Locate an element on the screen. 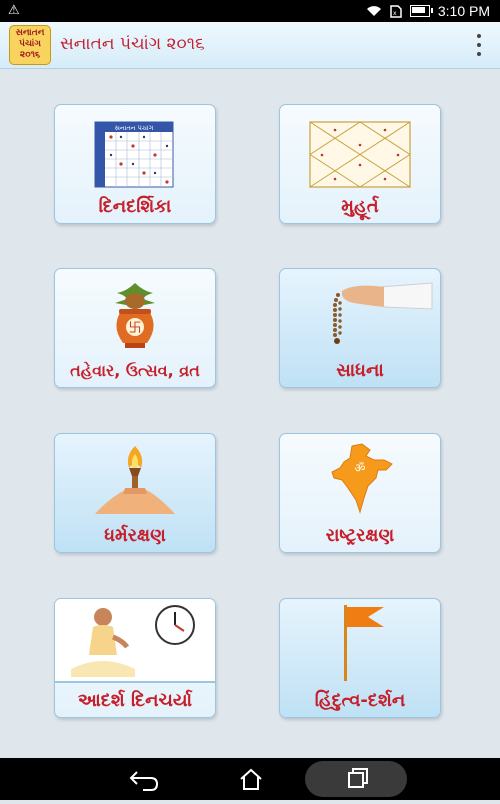 This screenshot has height=804, width=500. tile-sadhana: સાધના is located at coordinates (360, 328).